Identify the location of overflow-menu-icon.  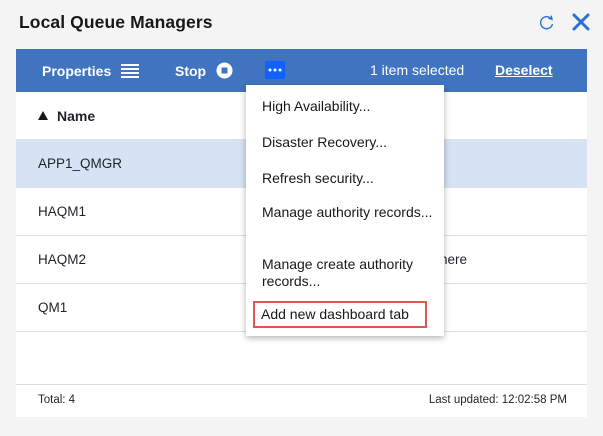
(275, 70).